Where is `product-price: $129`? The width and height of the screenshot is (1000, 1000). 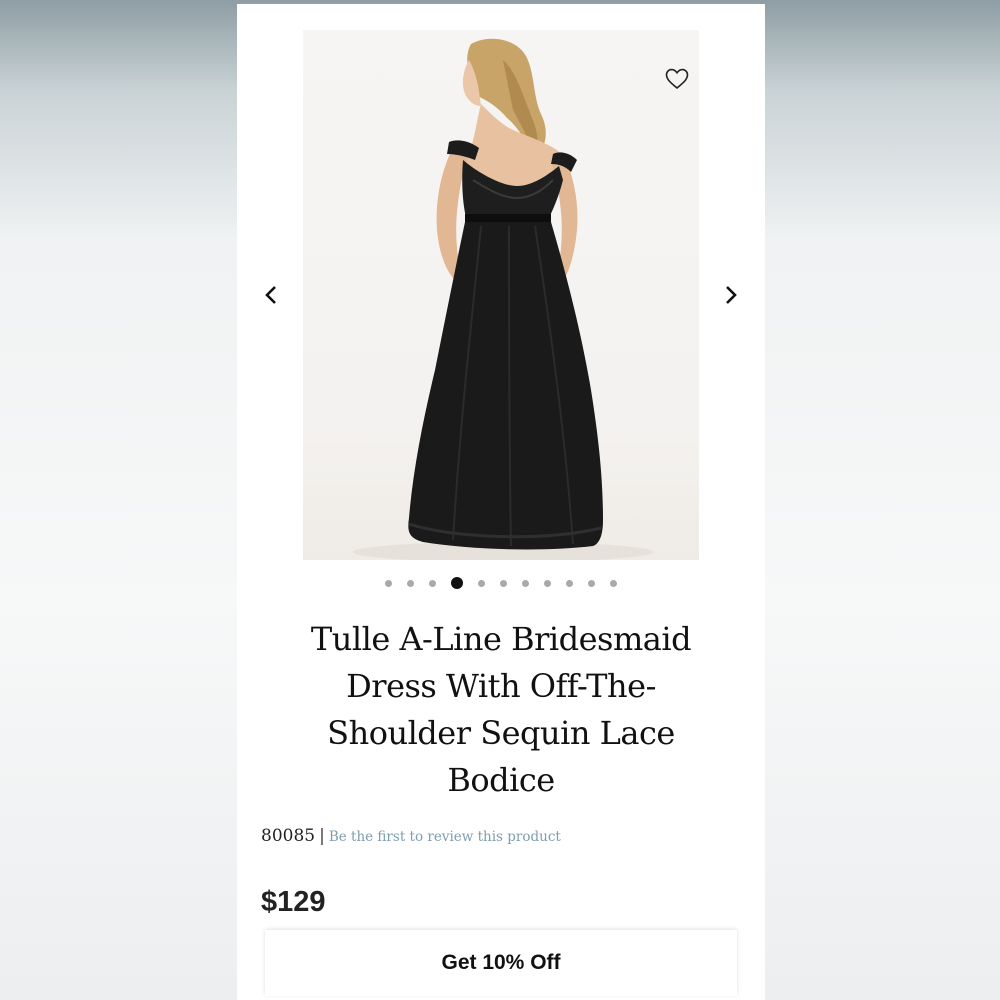
product-price: $129 is located at coordinates (293, 902).